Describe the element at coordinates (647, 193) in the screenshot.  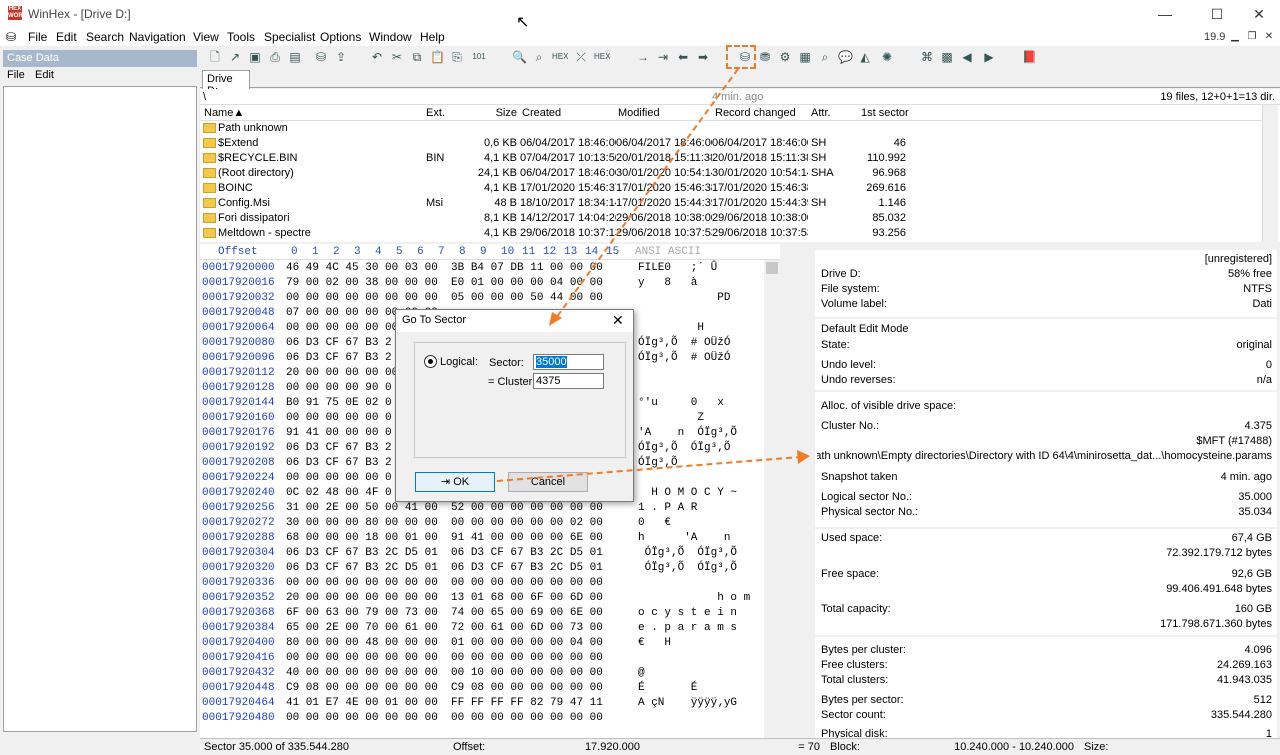
I see `arrow-toolbar-to-dialog` at that location.